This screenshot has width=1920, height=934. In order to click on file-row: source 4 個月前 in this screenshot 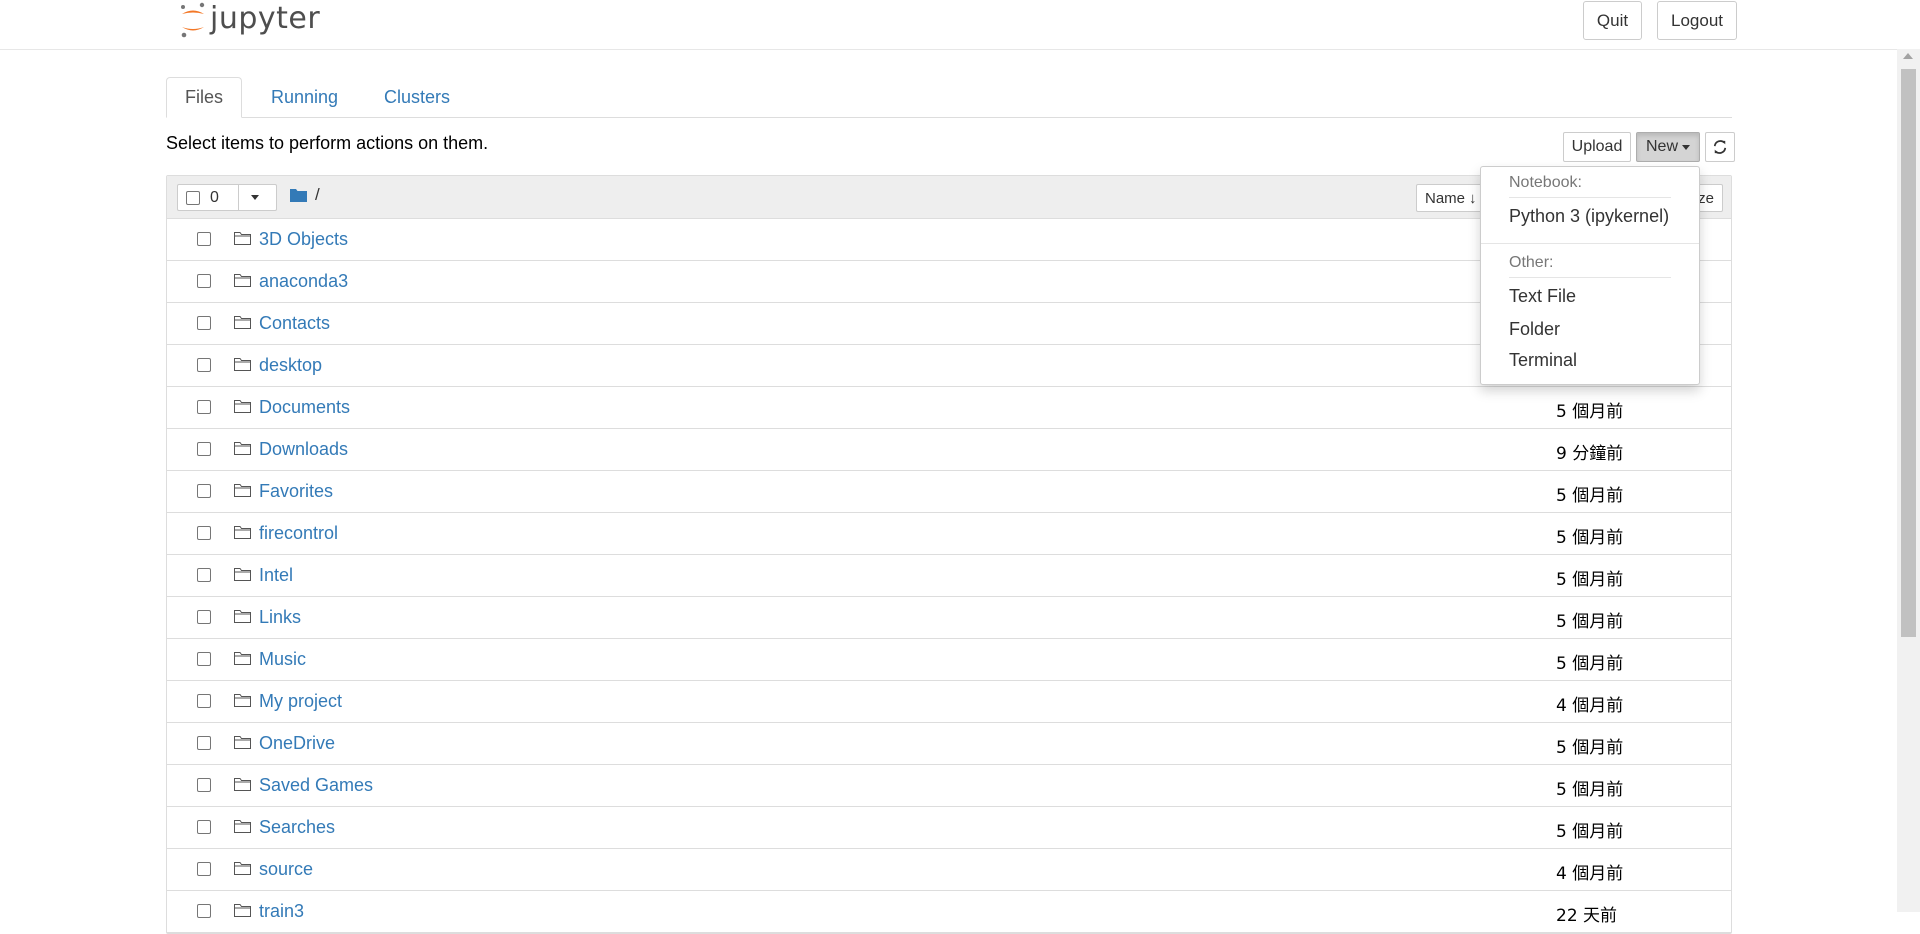, I will do `click(949, 870)`.